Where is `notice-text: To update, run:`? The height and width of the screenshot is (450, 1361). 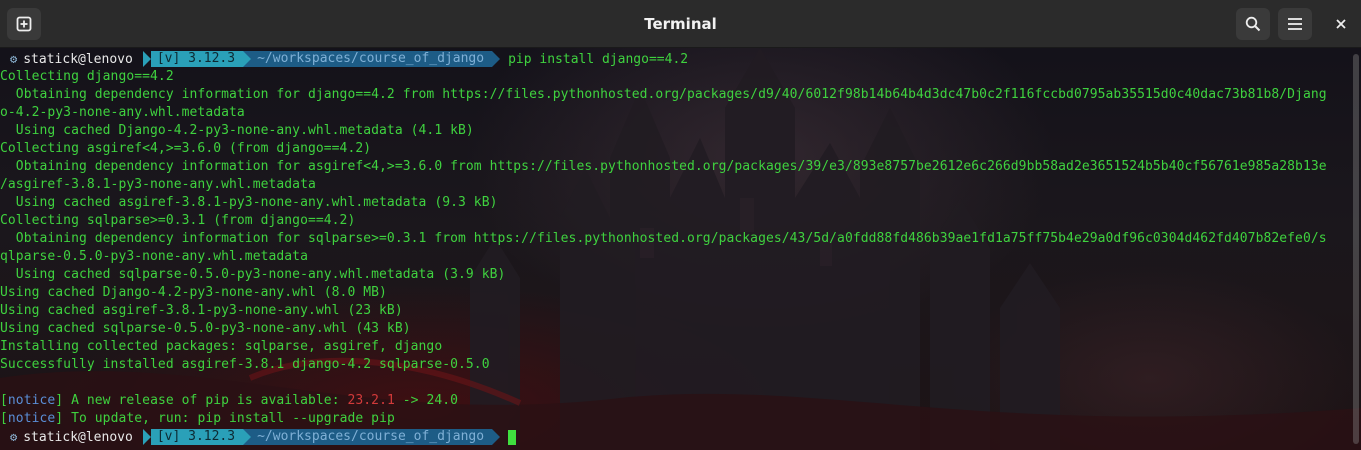 notice-text: To update, run: is located at coordinates (130, 418).